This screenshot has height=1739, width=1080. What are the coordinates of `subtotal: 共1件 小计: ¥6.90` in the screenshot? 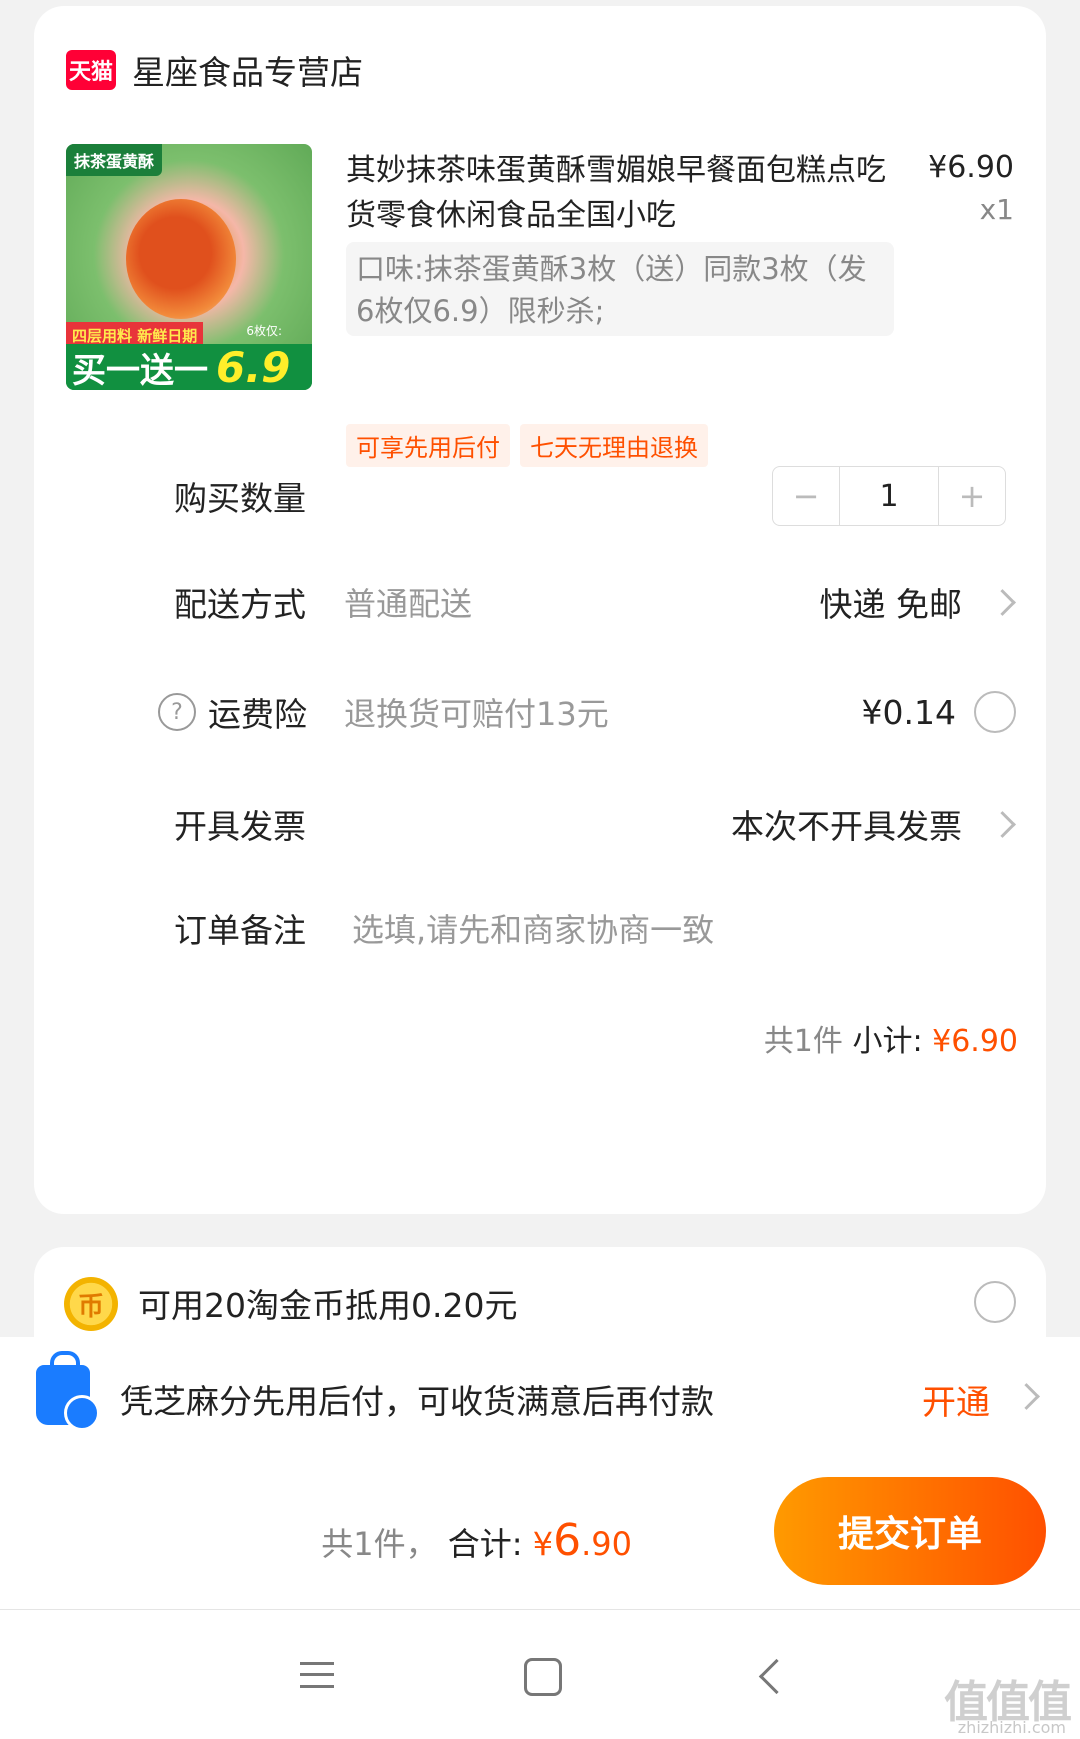 It's located at (891, 1038).